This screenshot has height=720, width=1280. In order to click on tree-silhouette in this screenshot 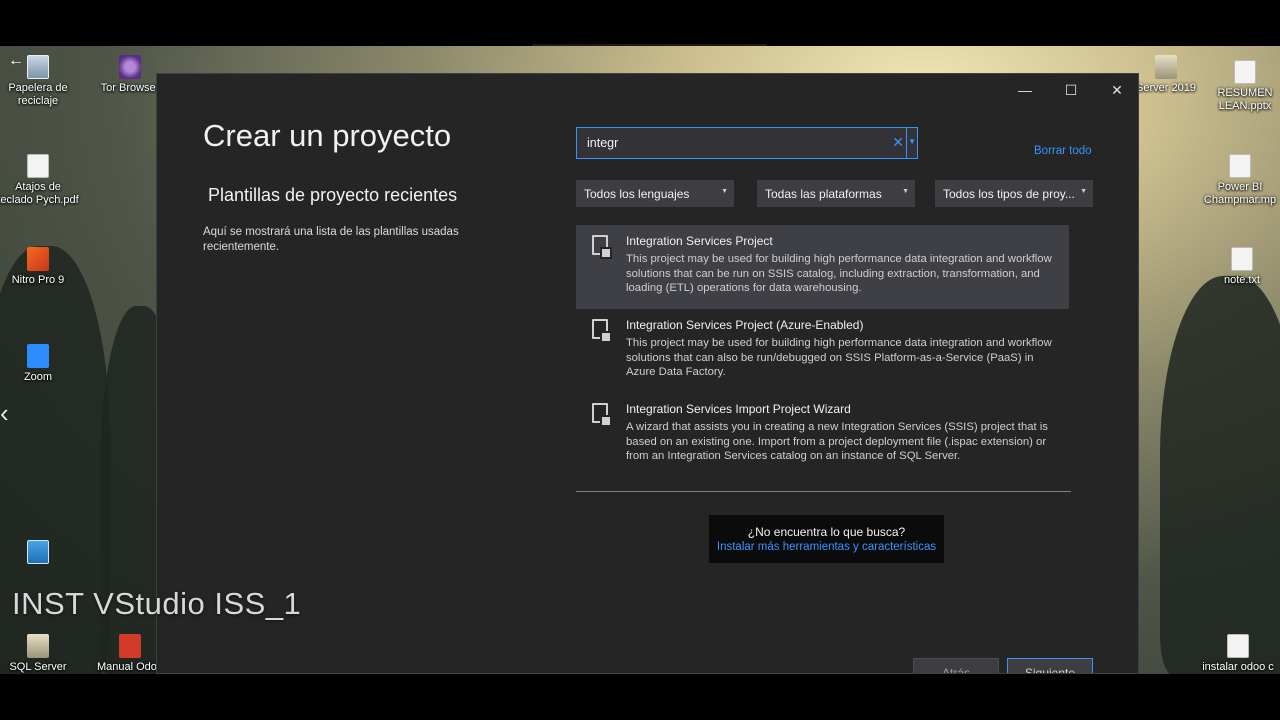, I will do `click(1220, 475)`.